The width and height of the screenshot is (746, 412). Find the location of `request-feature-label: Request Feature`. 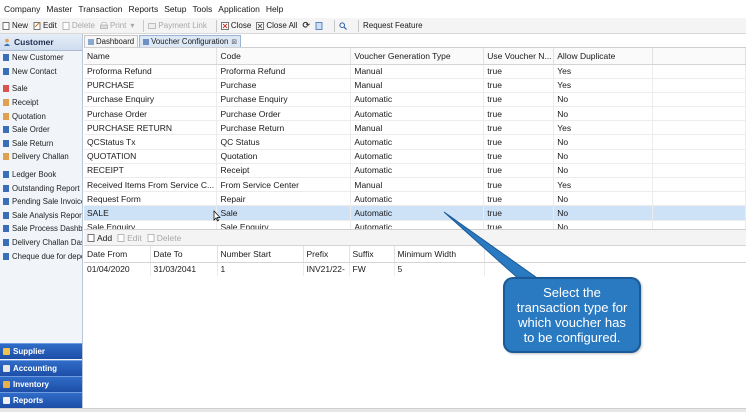

request-feature-label: Request Feature is located at coordinates (393, 25).